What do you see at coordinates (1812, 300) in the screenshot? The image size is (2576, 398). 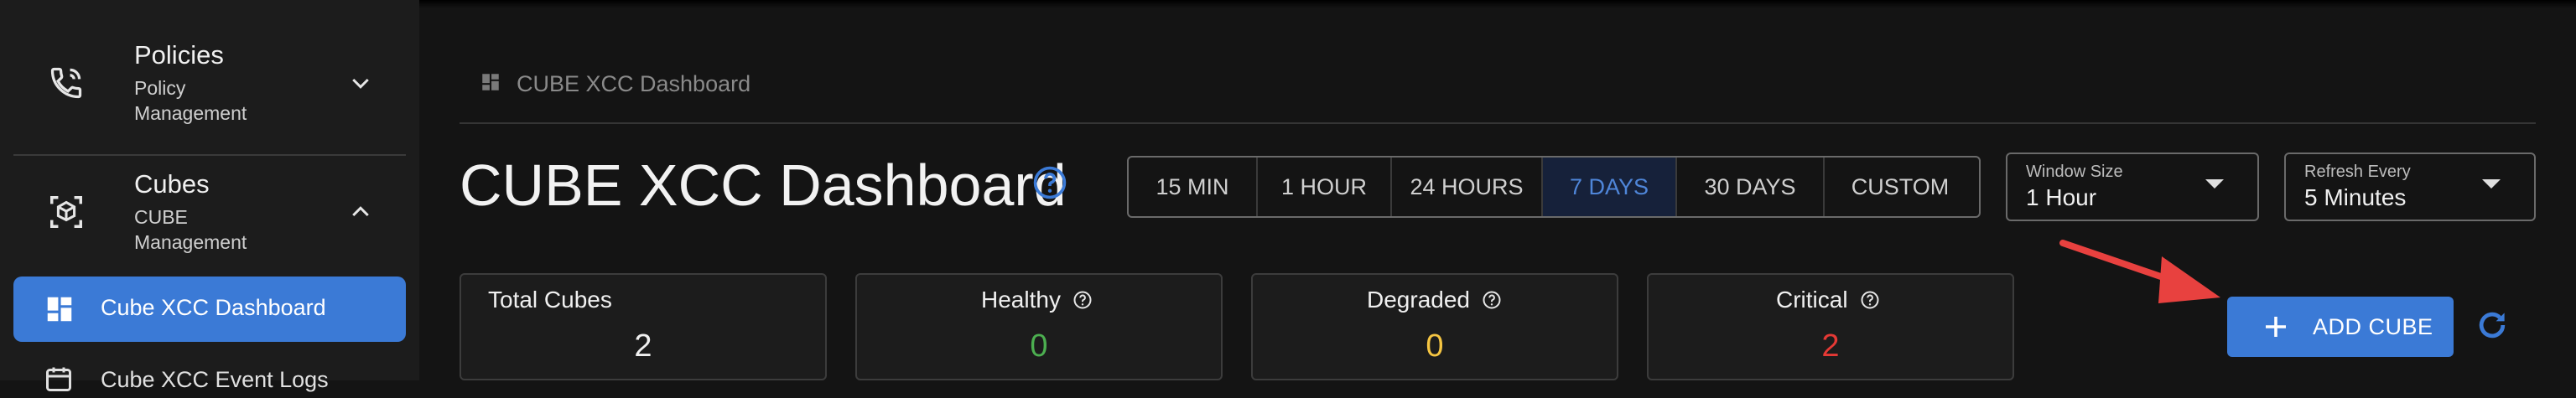 I see `card-title: Critical` at bounding box center [1812, 300].